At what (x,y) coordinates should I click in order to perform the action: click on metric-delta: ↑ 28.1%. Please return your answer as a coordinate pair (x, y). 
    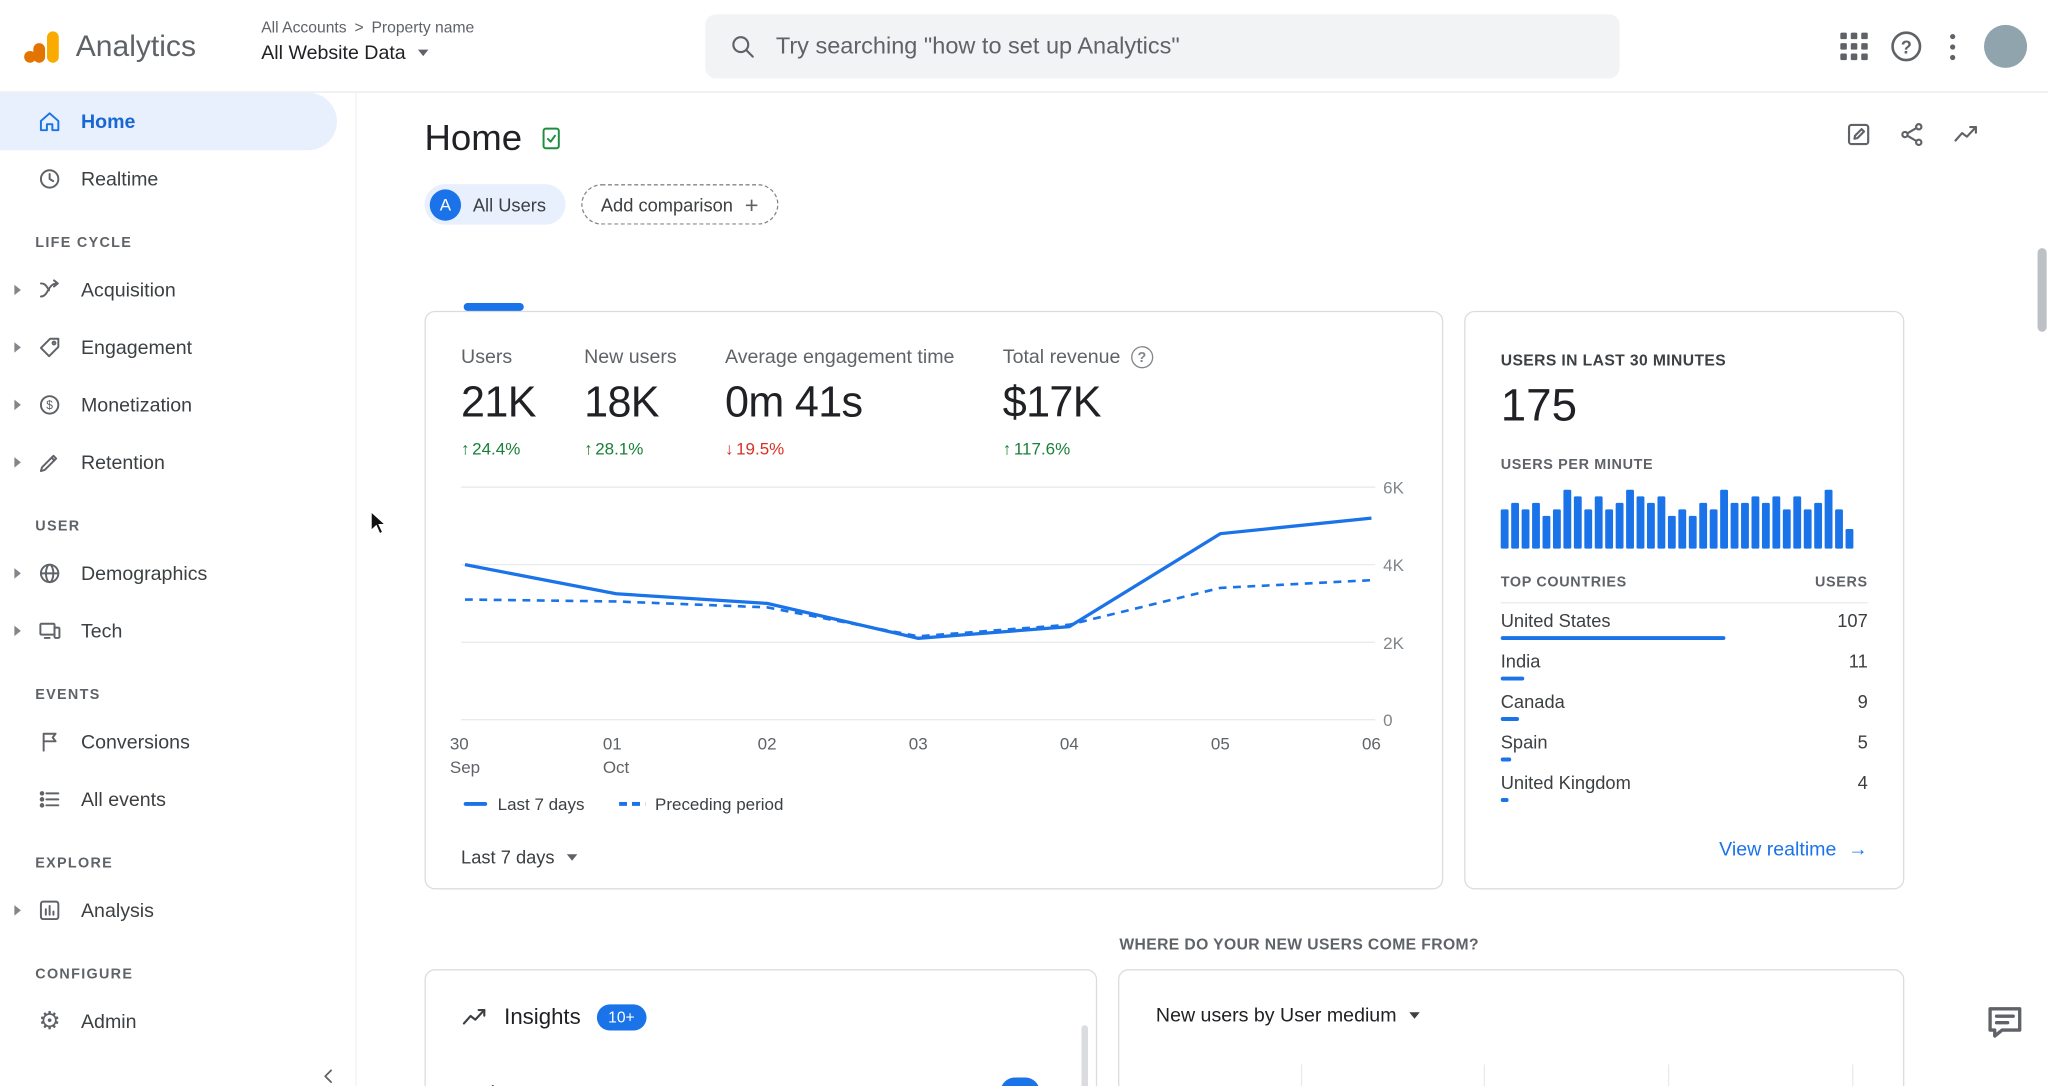
    Looking at the image, I should click on (614, 448).